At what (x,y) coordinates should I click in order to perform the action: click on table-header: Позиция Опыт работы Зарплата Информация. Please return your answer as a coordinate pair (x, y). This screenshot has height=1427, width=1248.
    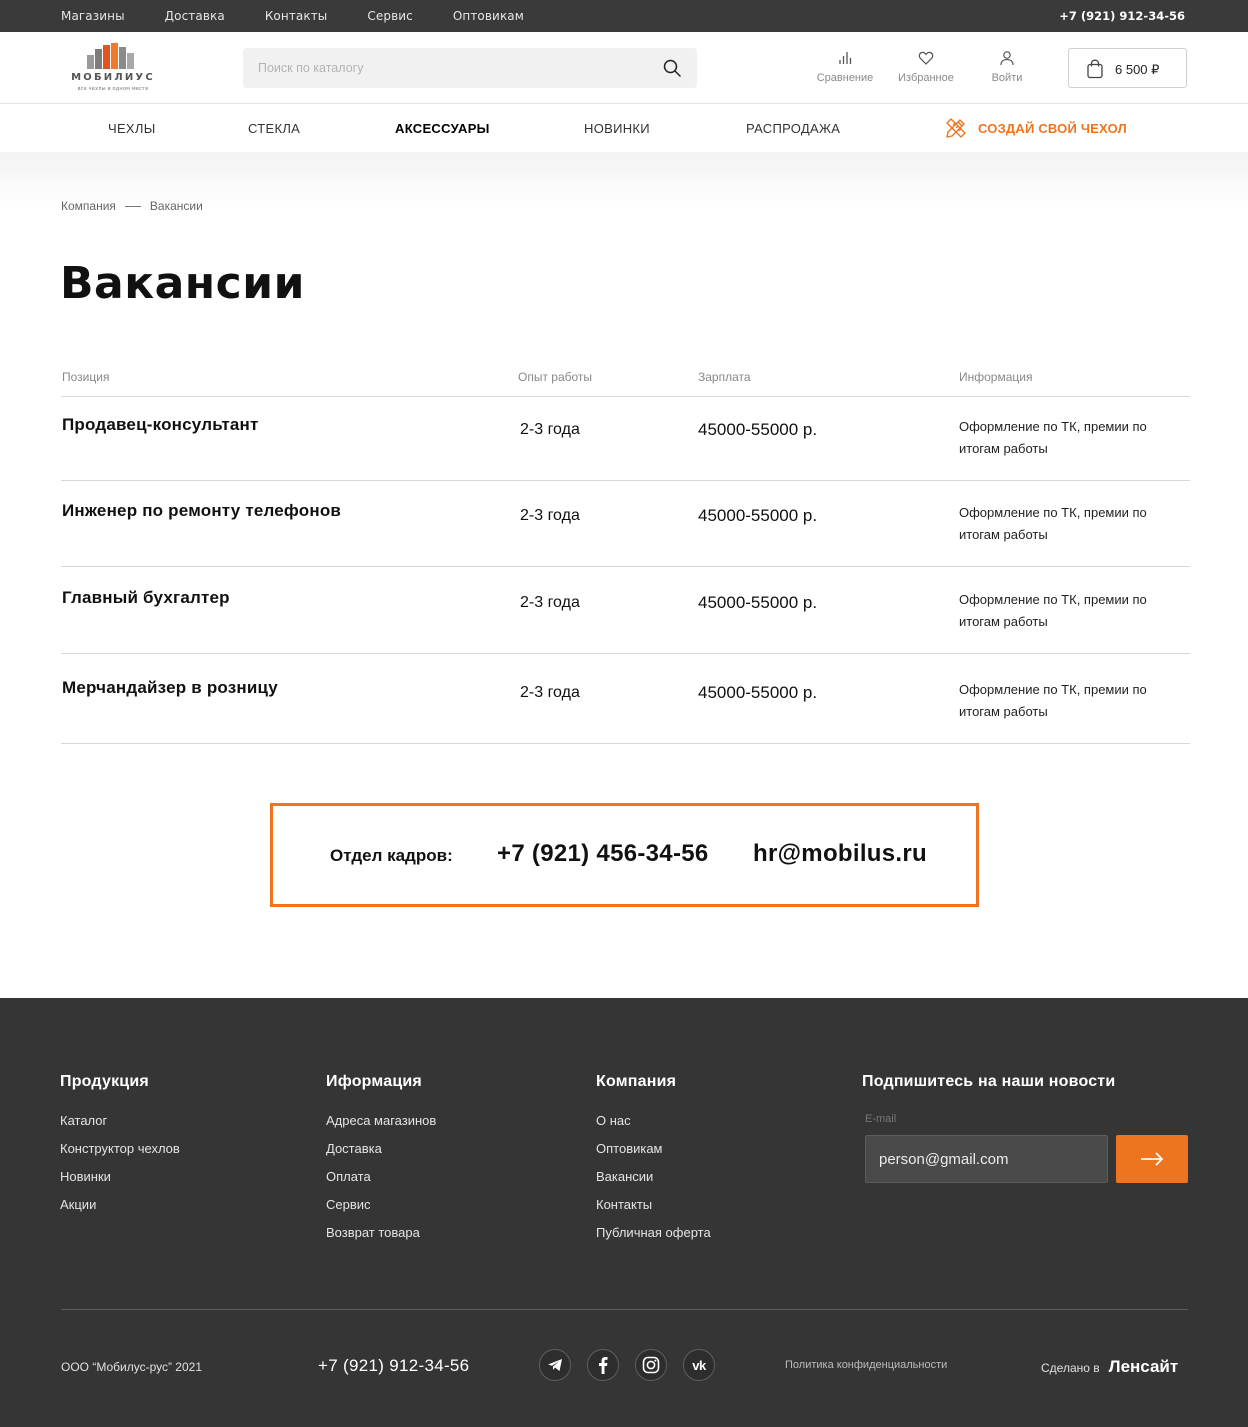
    Looking at the image, I should click on (625, 381).